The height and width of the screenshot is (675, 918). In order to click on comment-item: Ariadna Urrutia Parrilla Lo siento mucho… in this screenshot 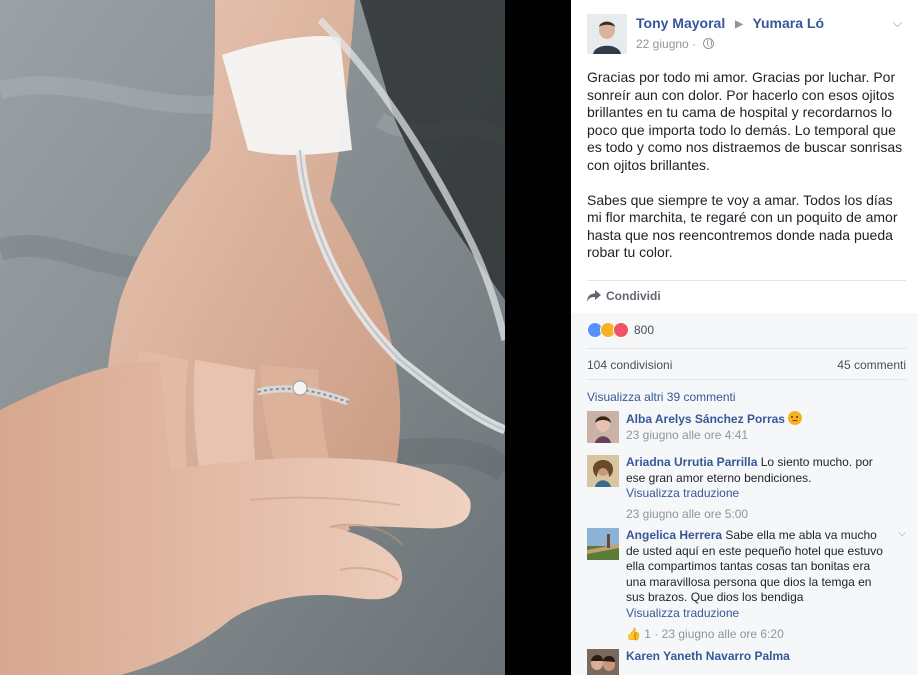, I will do `click(746, 490)`.